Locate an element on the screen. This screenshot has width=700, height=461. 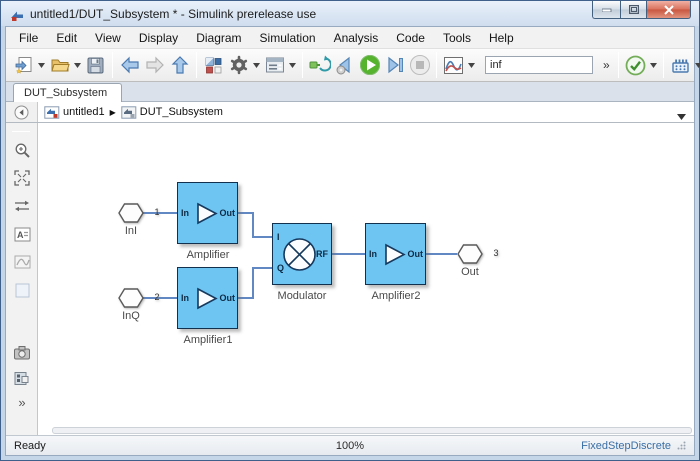
outport-3-label: Out is located at coordinates (470, 272).